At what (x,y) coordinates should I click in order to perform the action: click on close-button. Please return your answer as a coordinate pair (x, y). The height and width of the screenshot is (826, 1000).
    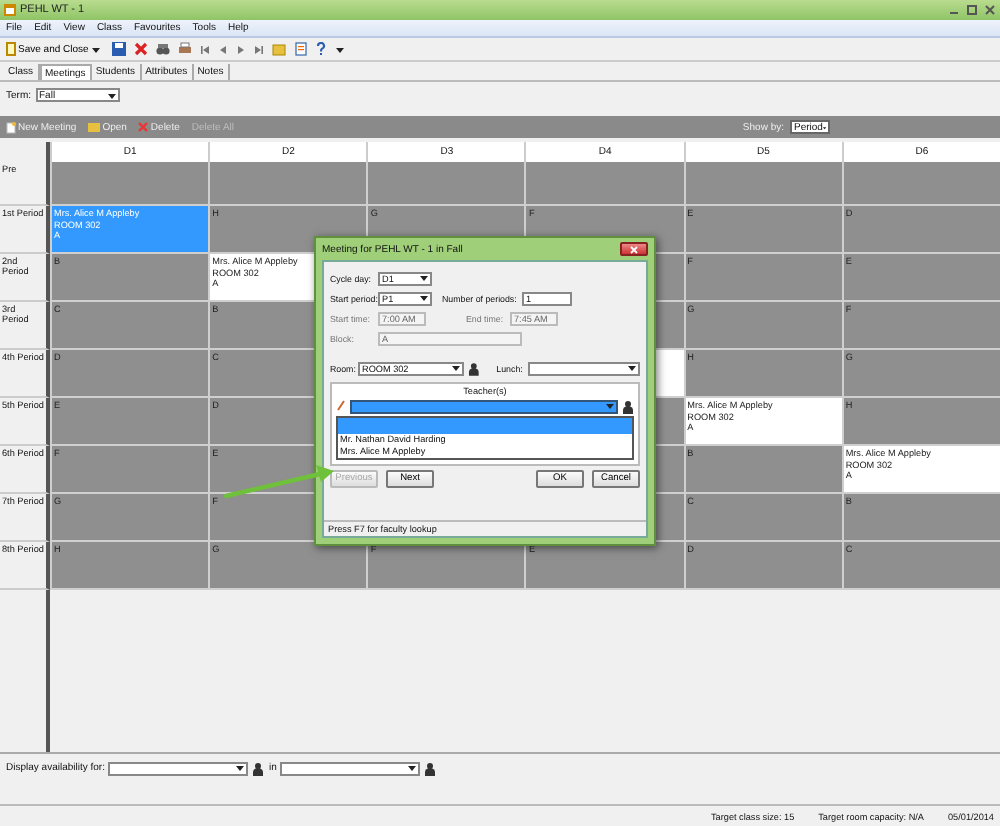
    Looking at the image, I should click on (634, 249).